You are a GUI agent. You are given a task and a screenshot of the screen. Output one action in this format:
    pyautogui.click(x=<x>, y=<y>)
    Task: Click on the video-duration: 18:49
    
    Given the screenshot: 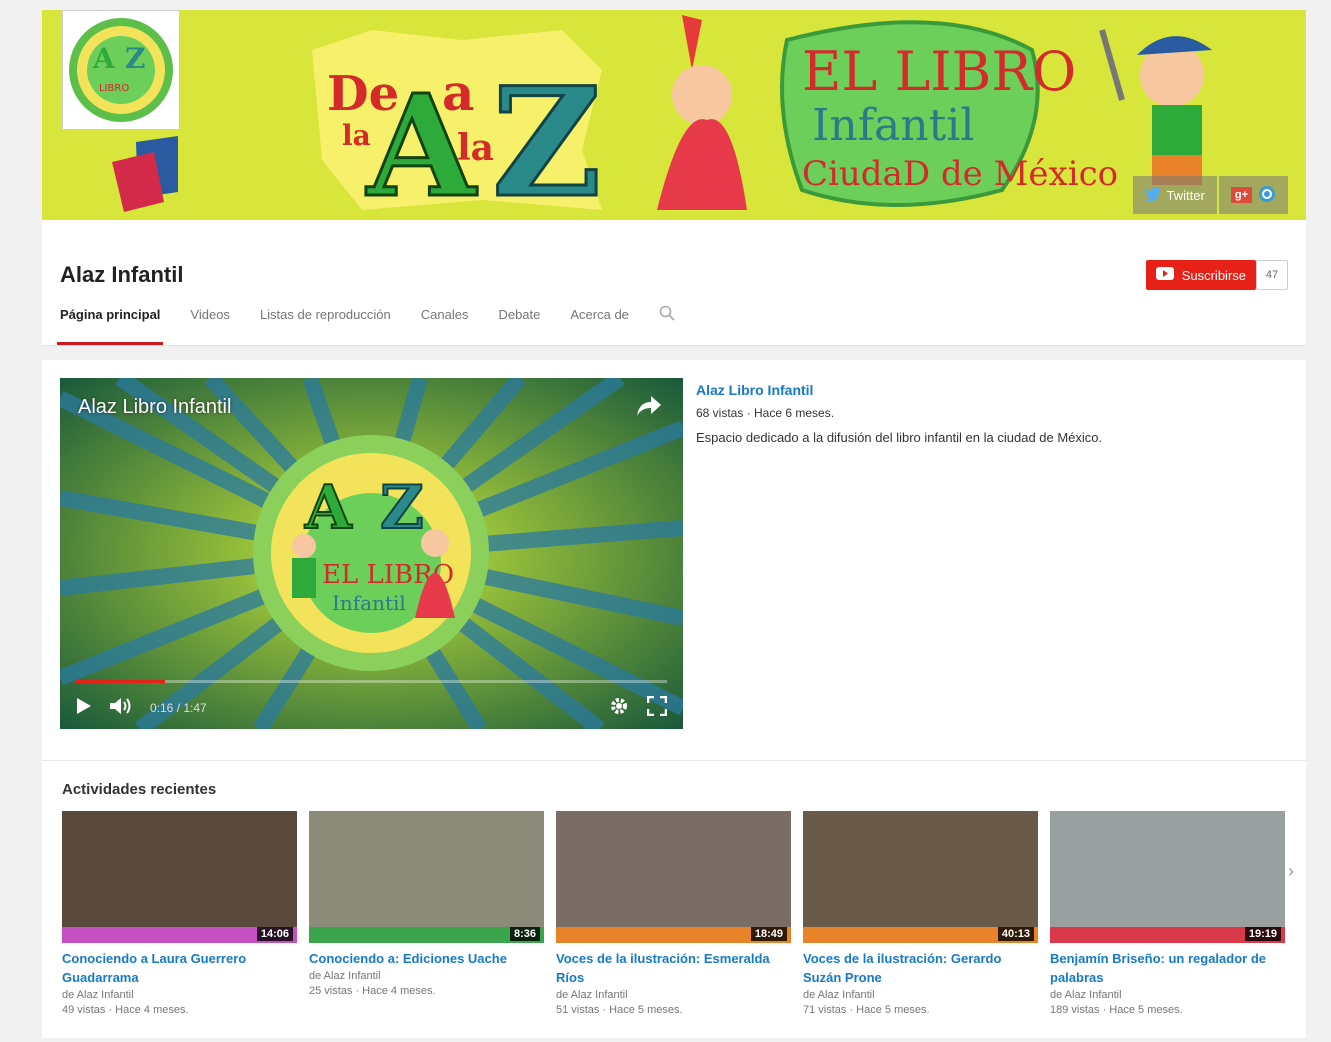 What is the action you would take?
    pyautogui.click(x=768, y=934)
    